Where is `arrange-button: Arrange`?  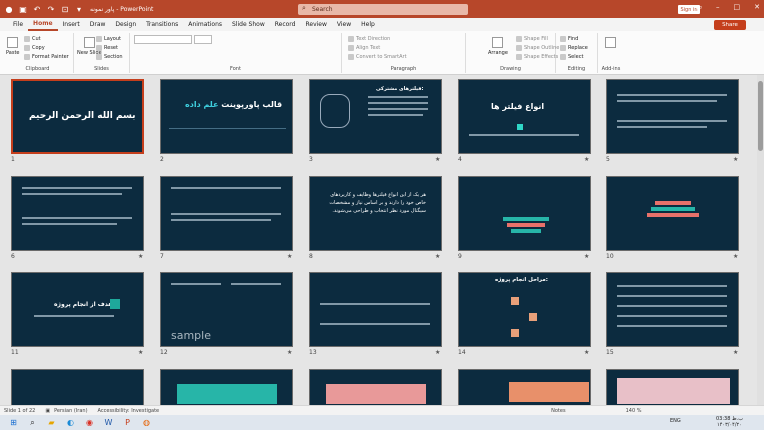
arrange-button: Arrange is located at coordinates (498, 46).